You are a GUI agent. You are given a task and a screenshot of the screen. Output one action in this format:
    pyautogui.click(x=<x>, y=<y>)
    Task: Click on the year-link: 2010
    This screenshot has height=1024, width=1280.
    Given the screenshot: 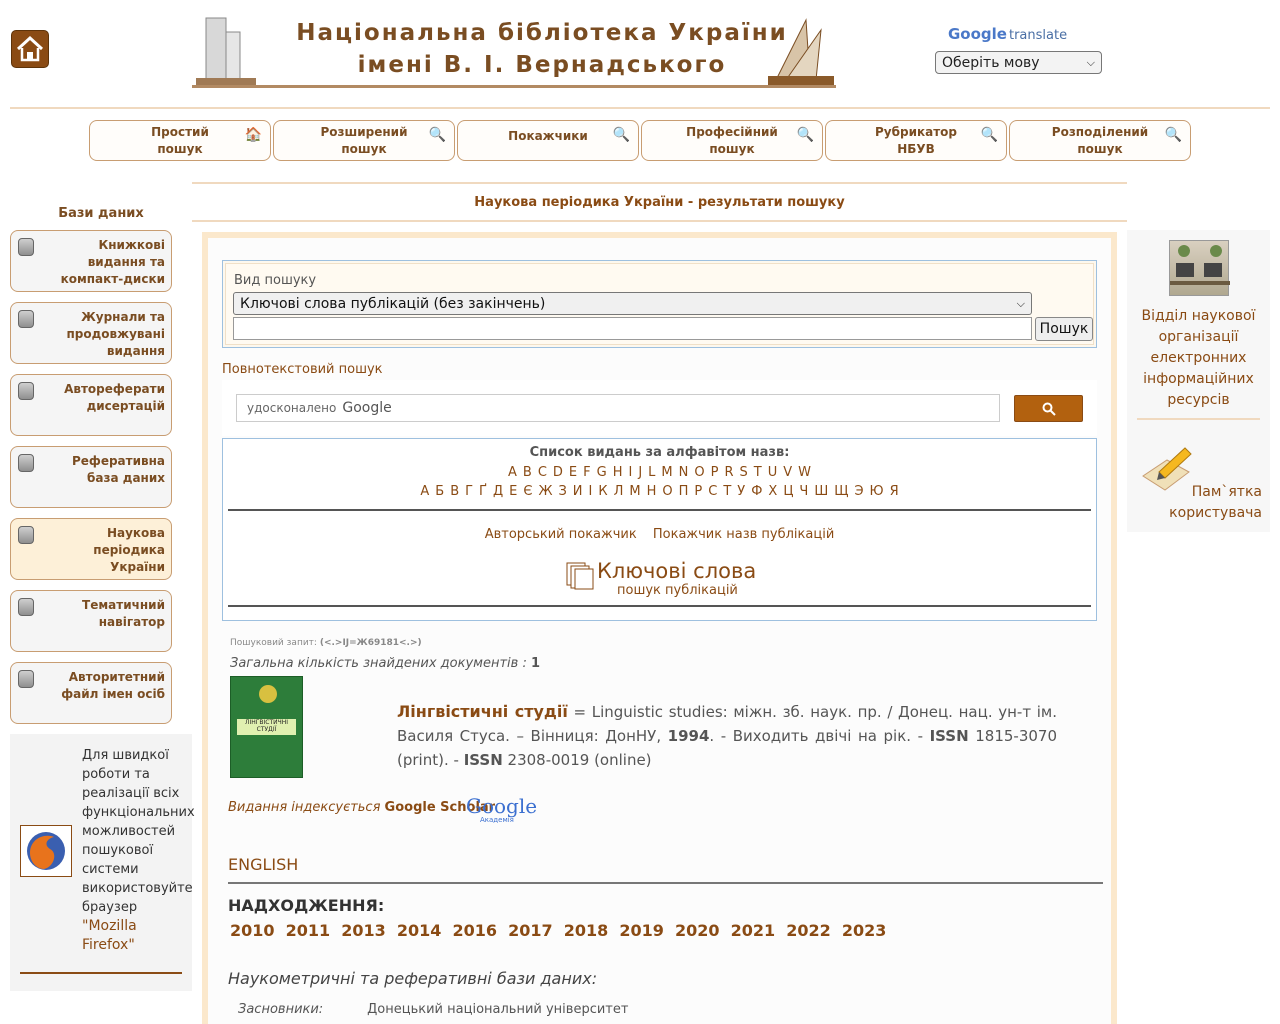 What is the action you would take?
    pyautogui.click(x=252, y=930)
    